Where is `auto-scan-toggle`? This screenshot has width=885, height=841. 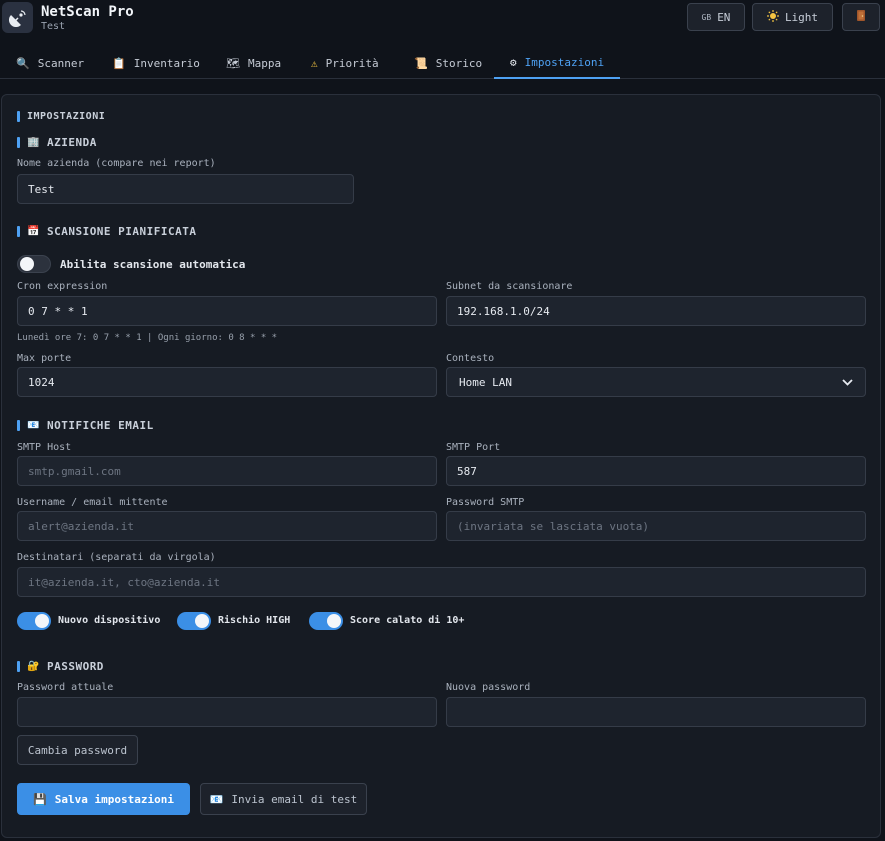 auto-scan-toggle is located at coordinates (34, 264).